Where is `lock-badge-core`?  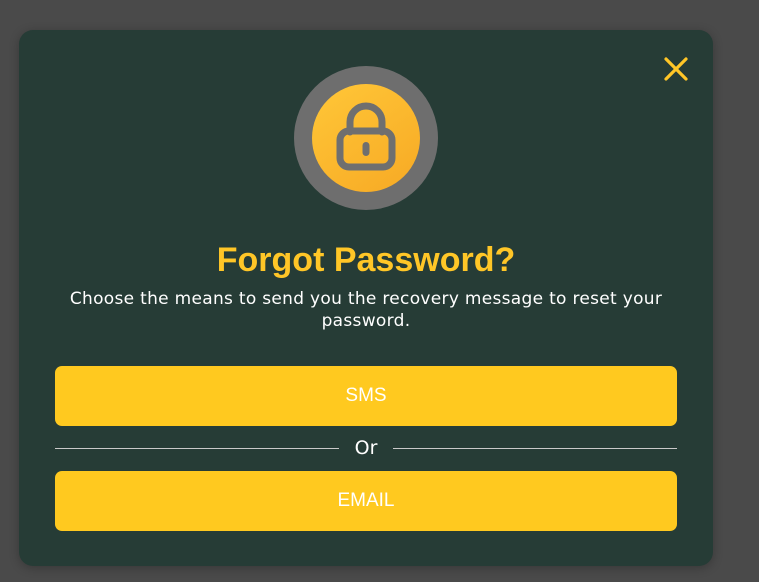
lock-badge-core is located at coordinates (366, 138).